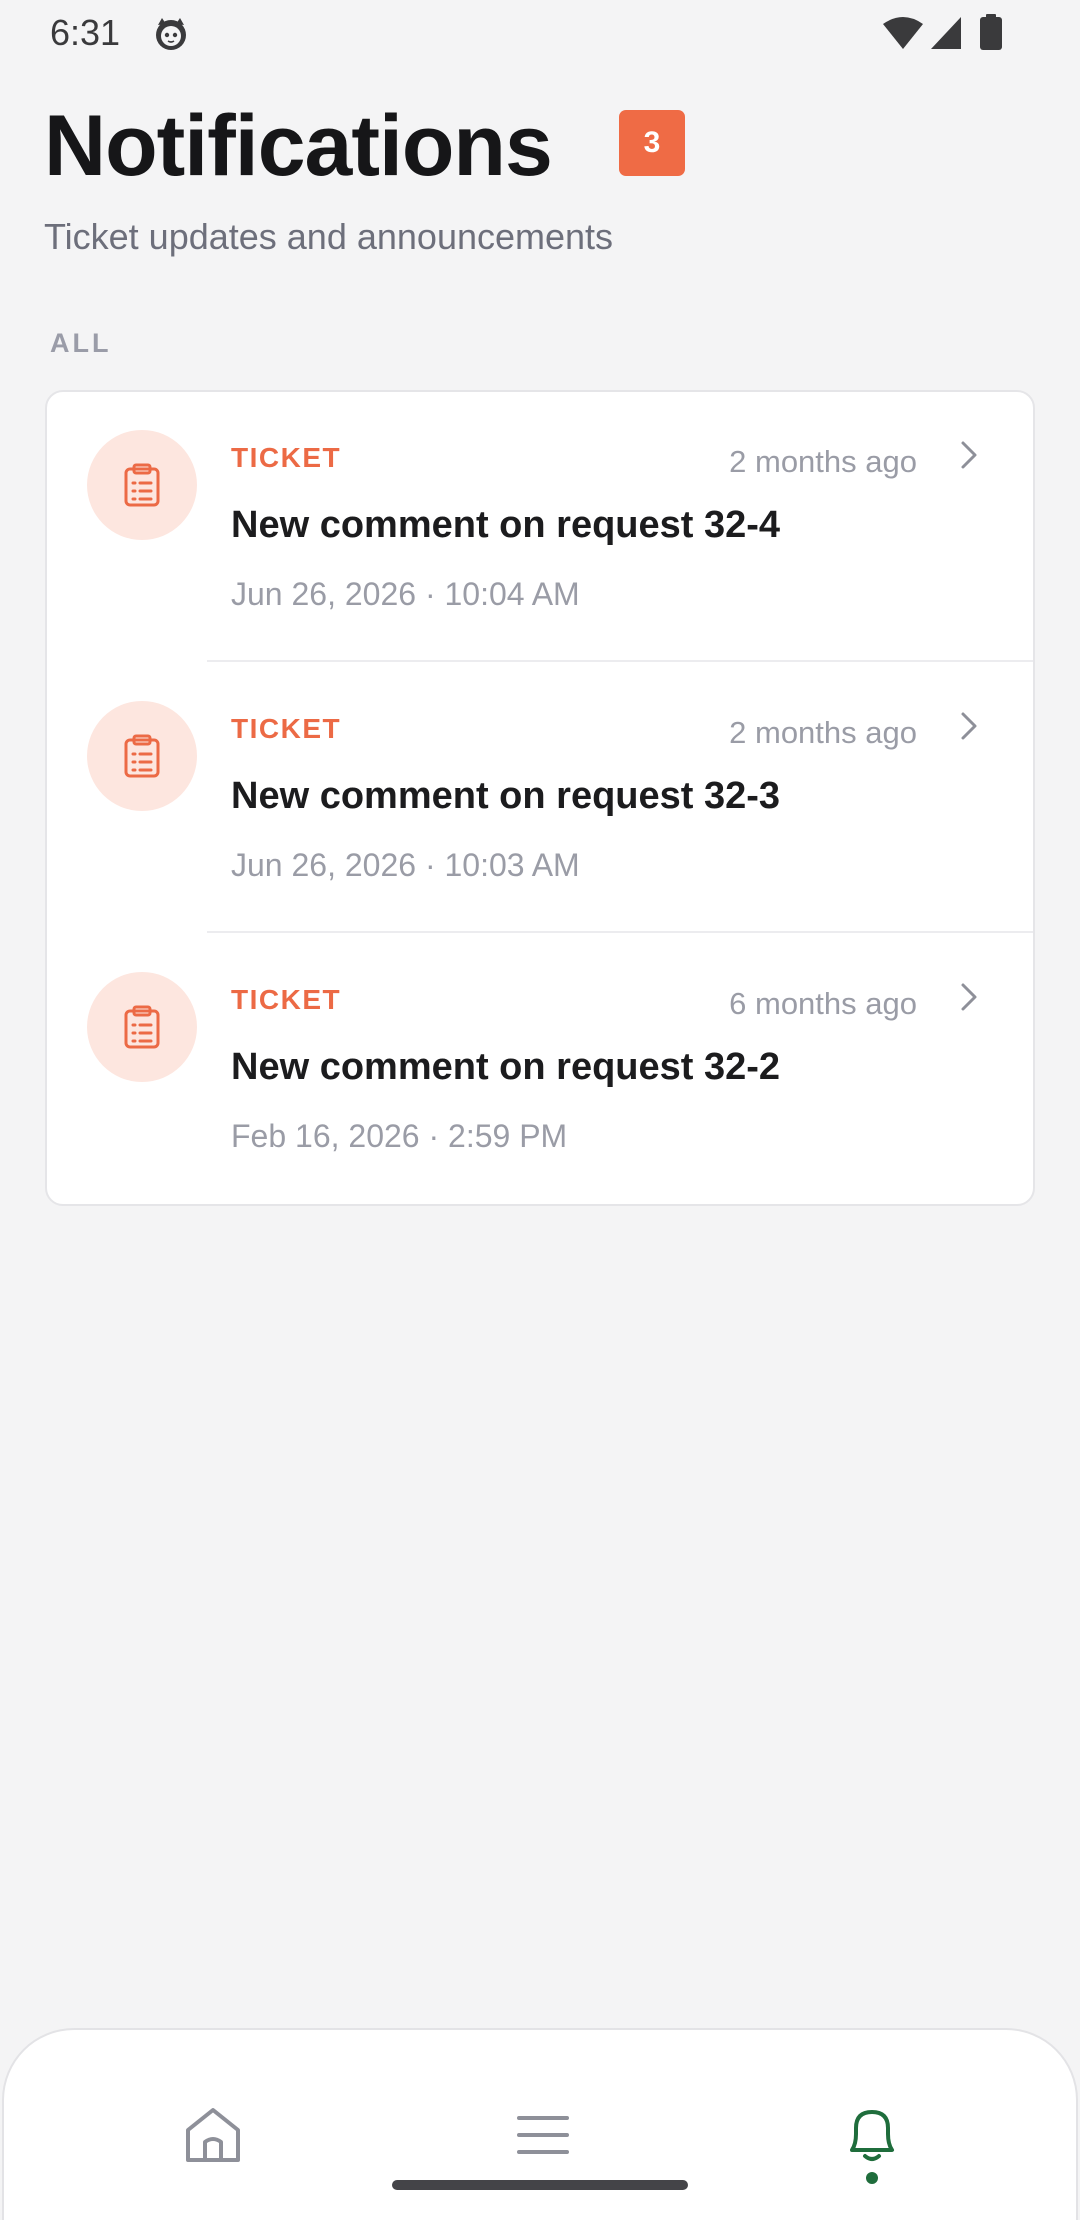 The image size is (1080, 2220). What do you see at coordinates (506, 796) in the screenshot?
I see `notification-title: New comment on request 32-3` at bounding box center [506, 796].